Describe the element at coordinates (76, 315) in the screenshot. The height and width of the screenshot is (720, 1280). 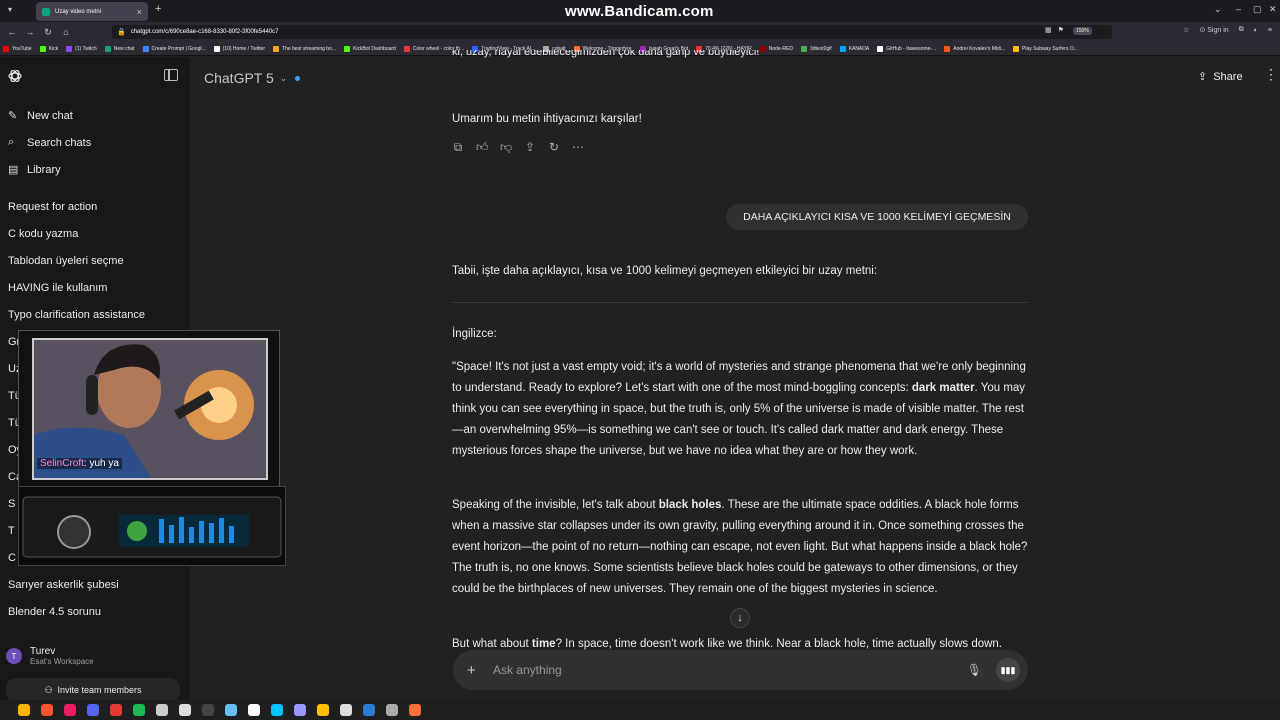
I see `sidebar-chat-item: Typo clarification assistance` at that location.